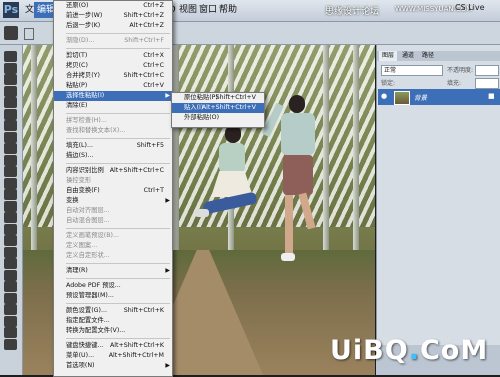 The image size is (500, 377). I want to click on edit-menu-item: 渐隐(D)... Shift+Ctrl+F, so click(113, 41).